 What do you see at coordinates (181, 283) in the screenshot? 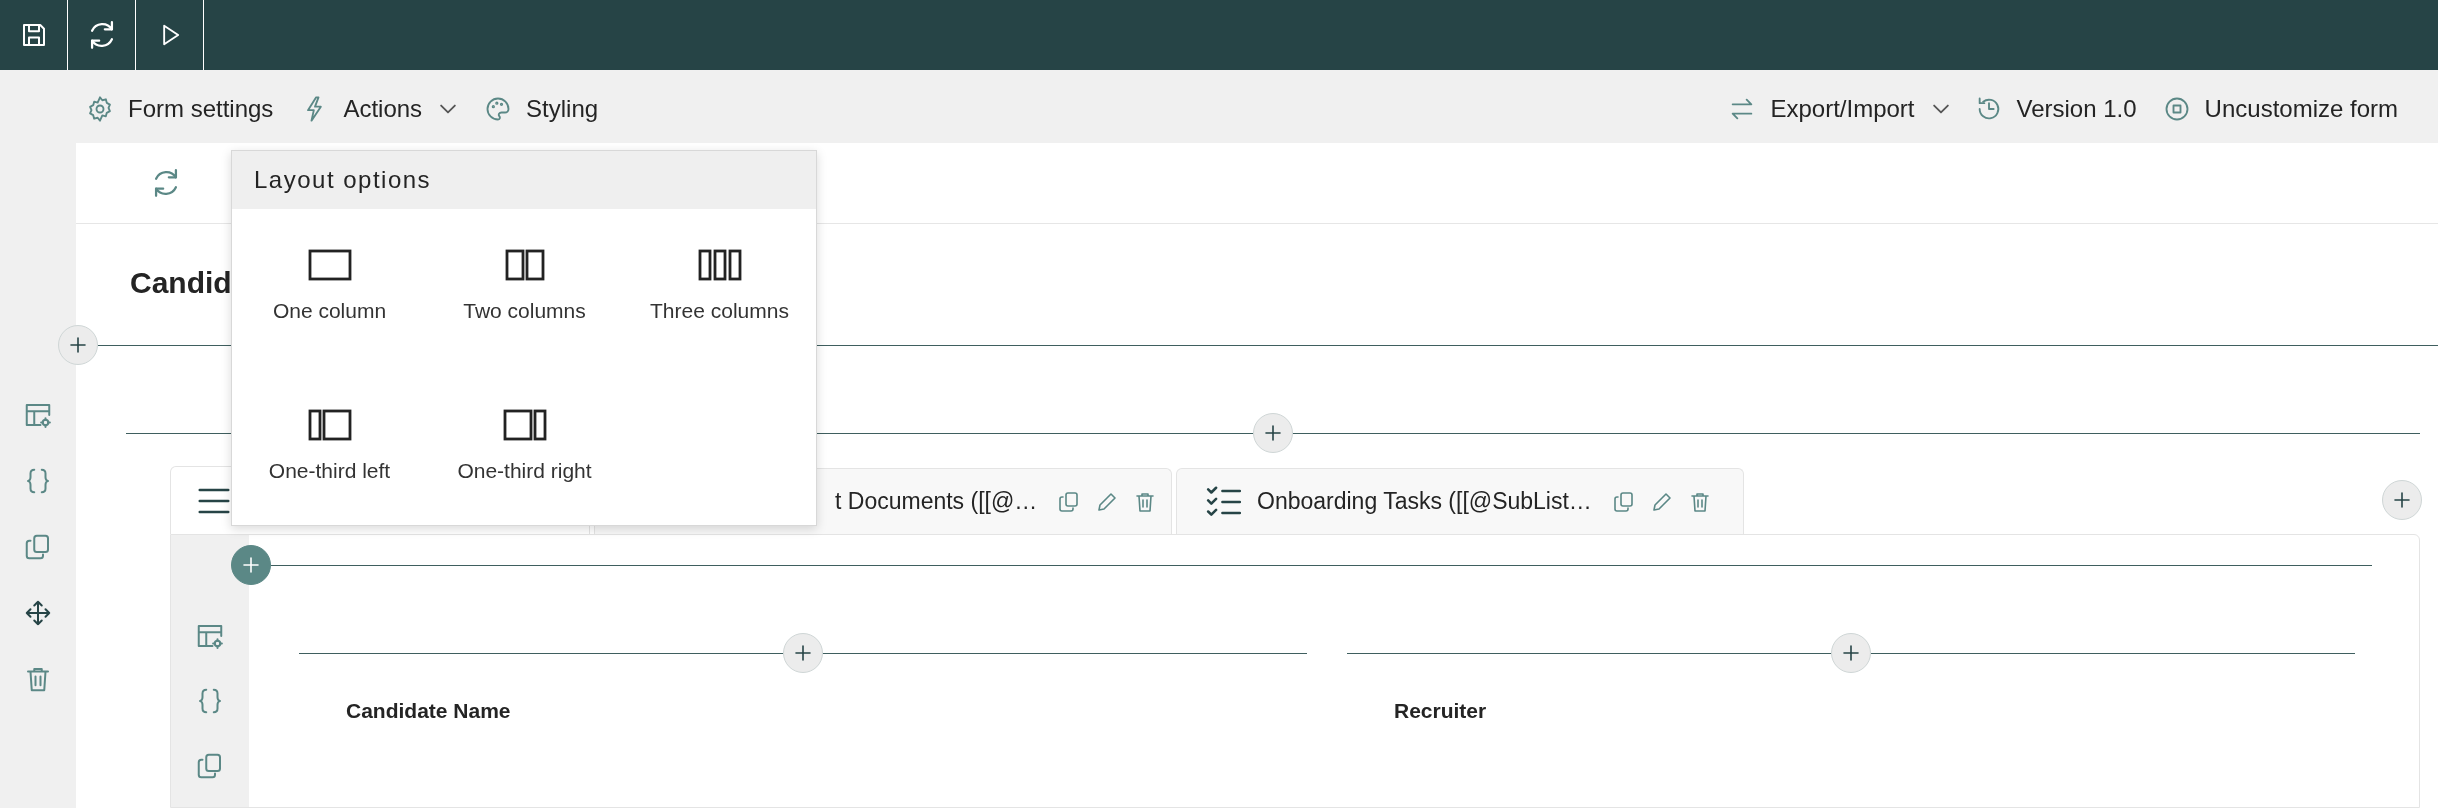
I see `form-heading: Candid` at bounding box center [181, 283].